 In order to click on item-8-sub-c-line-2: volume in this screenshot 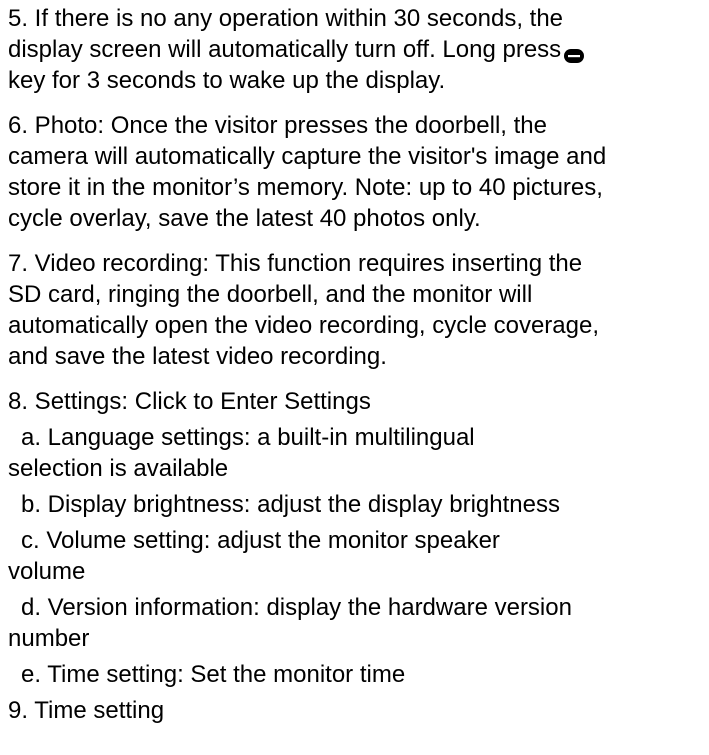, I will do `click(47, 571)`.